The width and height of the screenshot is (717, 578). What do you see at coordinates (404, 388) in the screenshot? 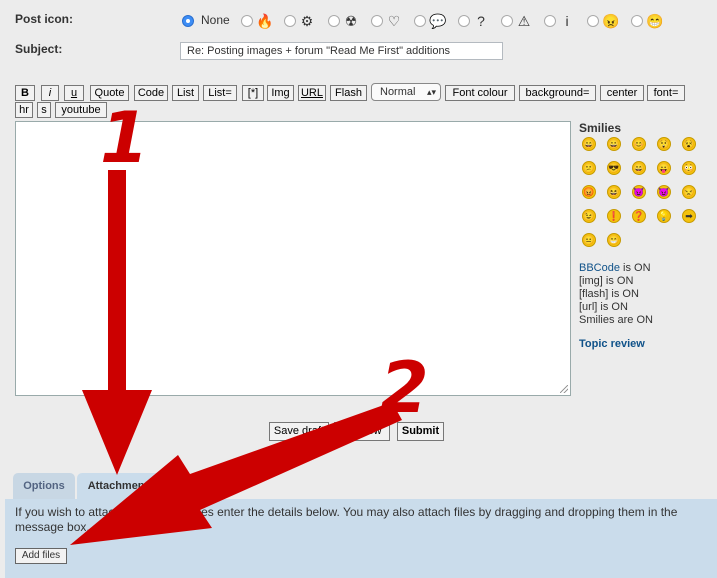
I see `annotation-number-two: 2` at bounding box center [404, 388].